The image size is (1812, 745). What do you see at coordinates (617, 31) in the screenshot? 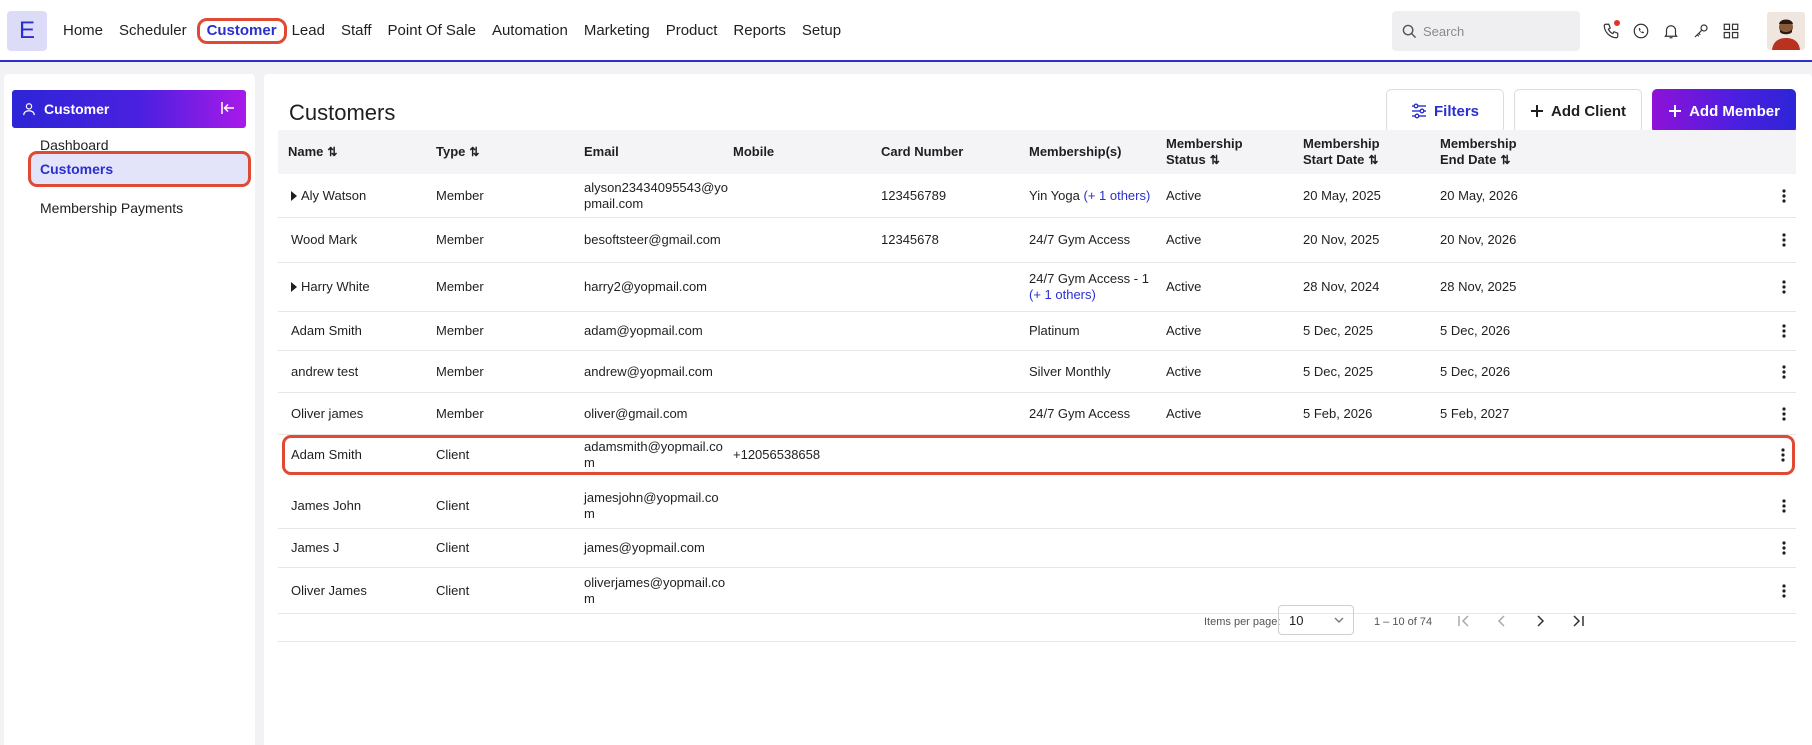
I see `nav-item-marketing: Marketing` at bounding box center [617, 31].